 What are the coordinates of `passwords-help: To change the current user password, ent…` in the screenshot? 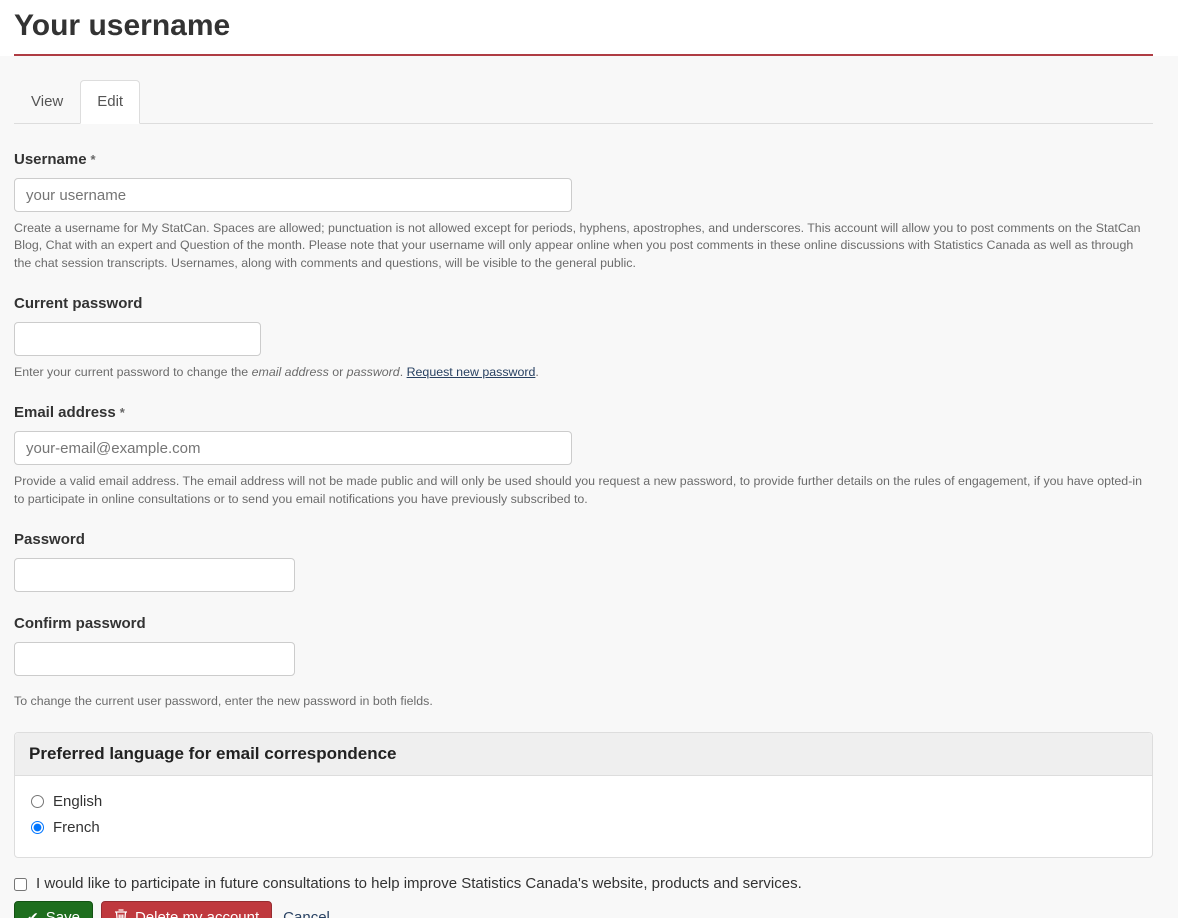 It's located at (223, 701).